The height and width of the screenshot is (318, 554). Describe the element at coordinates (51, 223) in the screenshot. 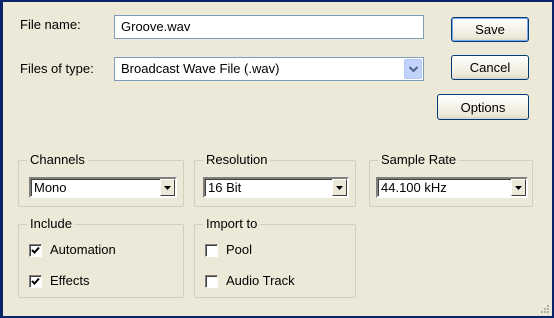

I see `include-group-title: Include` at that location.